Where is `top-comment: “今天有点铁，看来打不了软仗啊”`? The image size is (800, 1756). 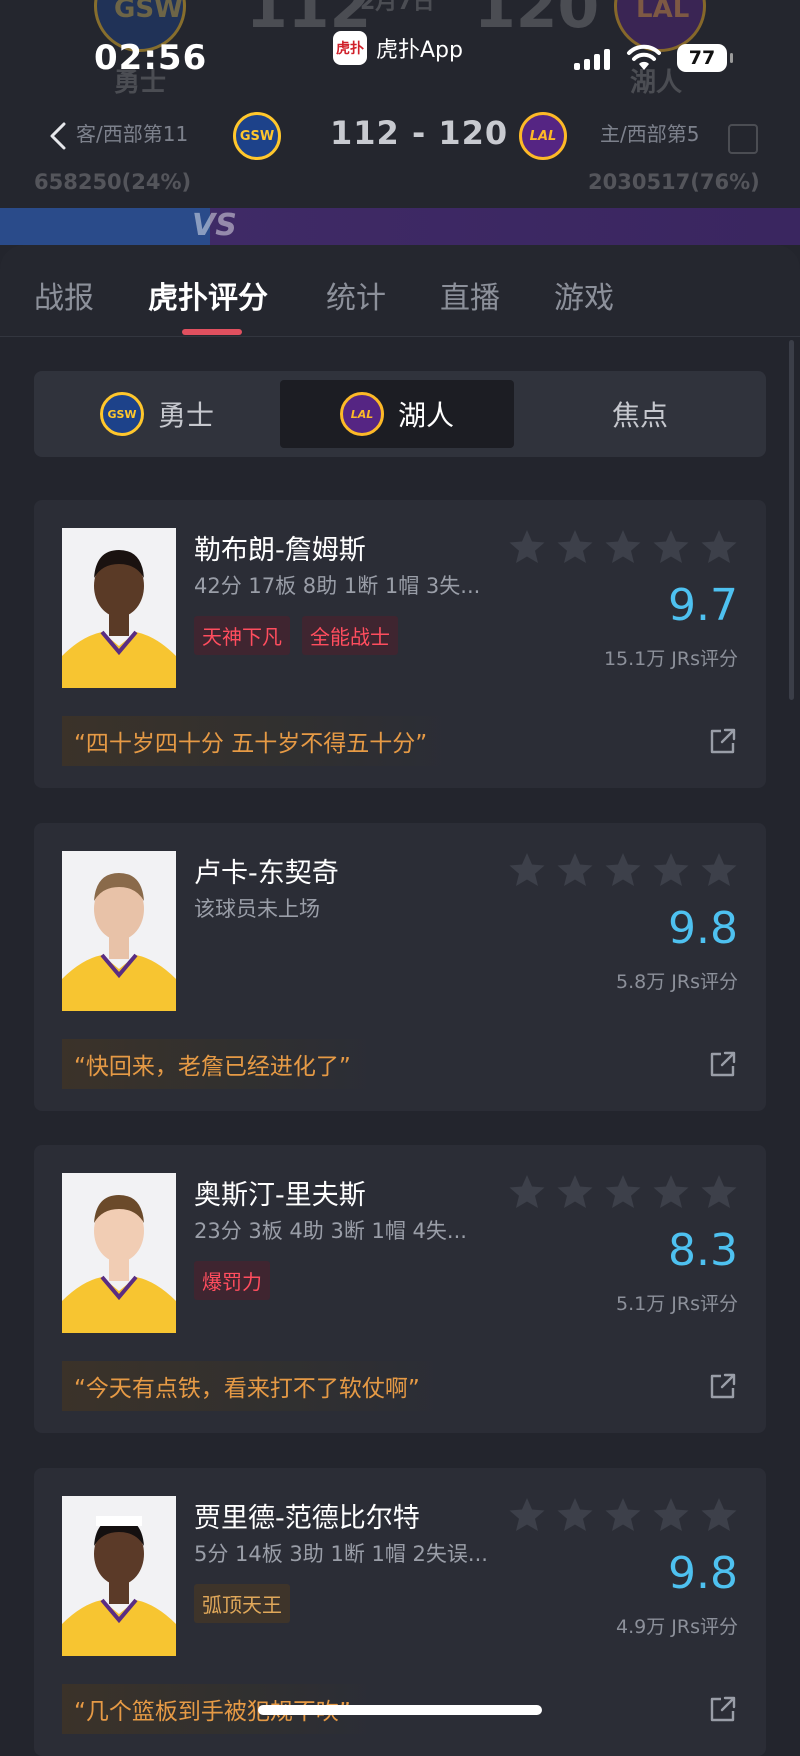 top-comment: “今天有点铁，看来打不了软仗啊” is located at coordinates (252, 1386).